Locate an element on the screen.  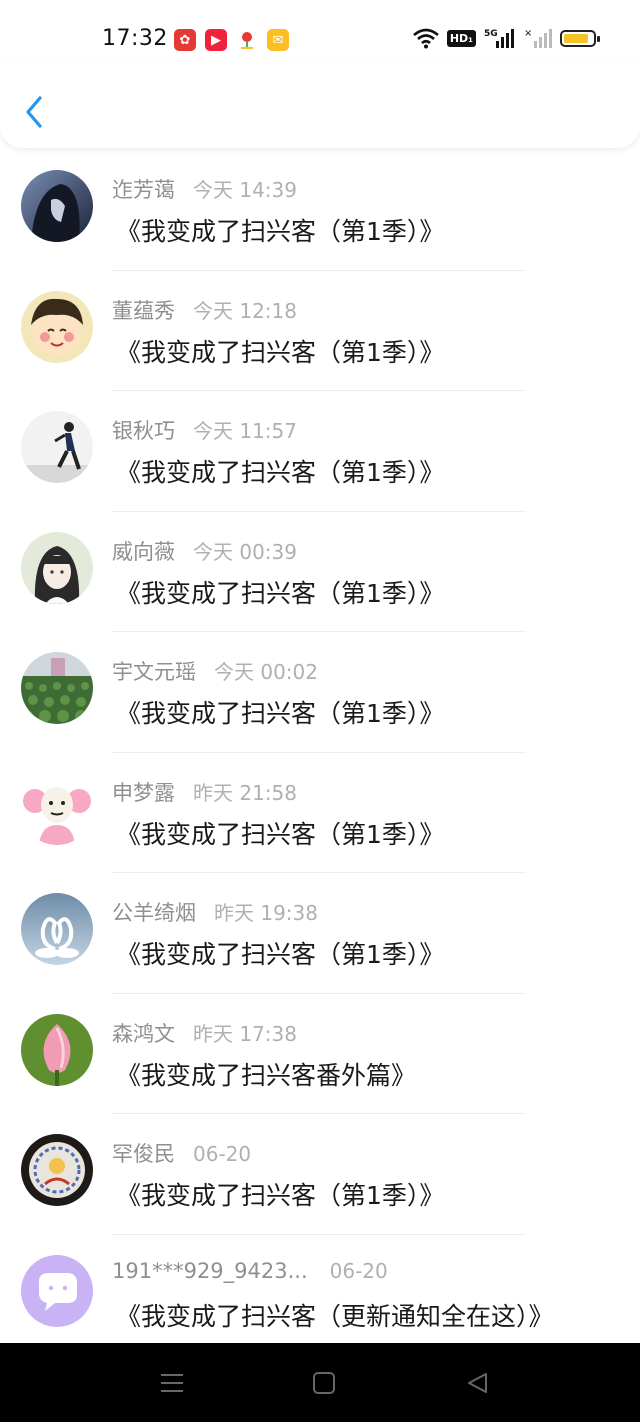
back-triangle-icon is located at coordinates (477, 1383).